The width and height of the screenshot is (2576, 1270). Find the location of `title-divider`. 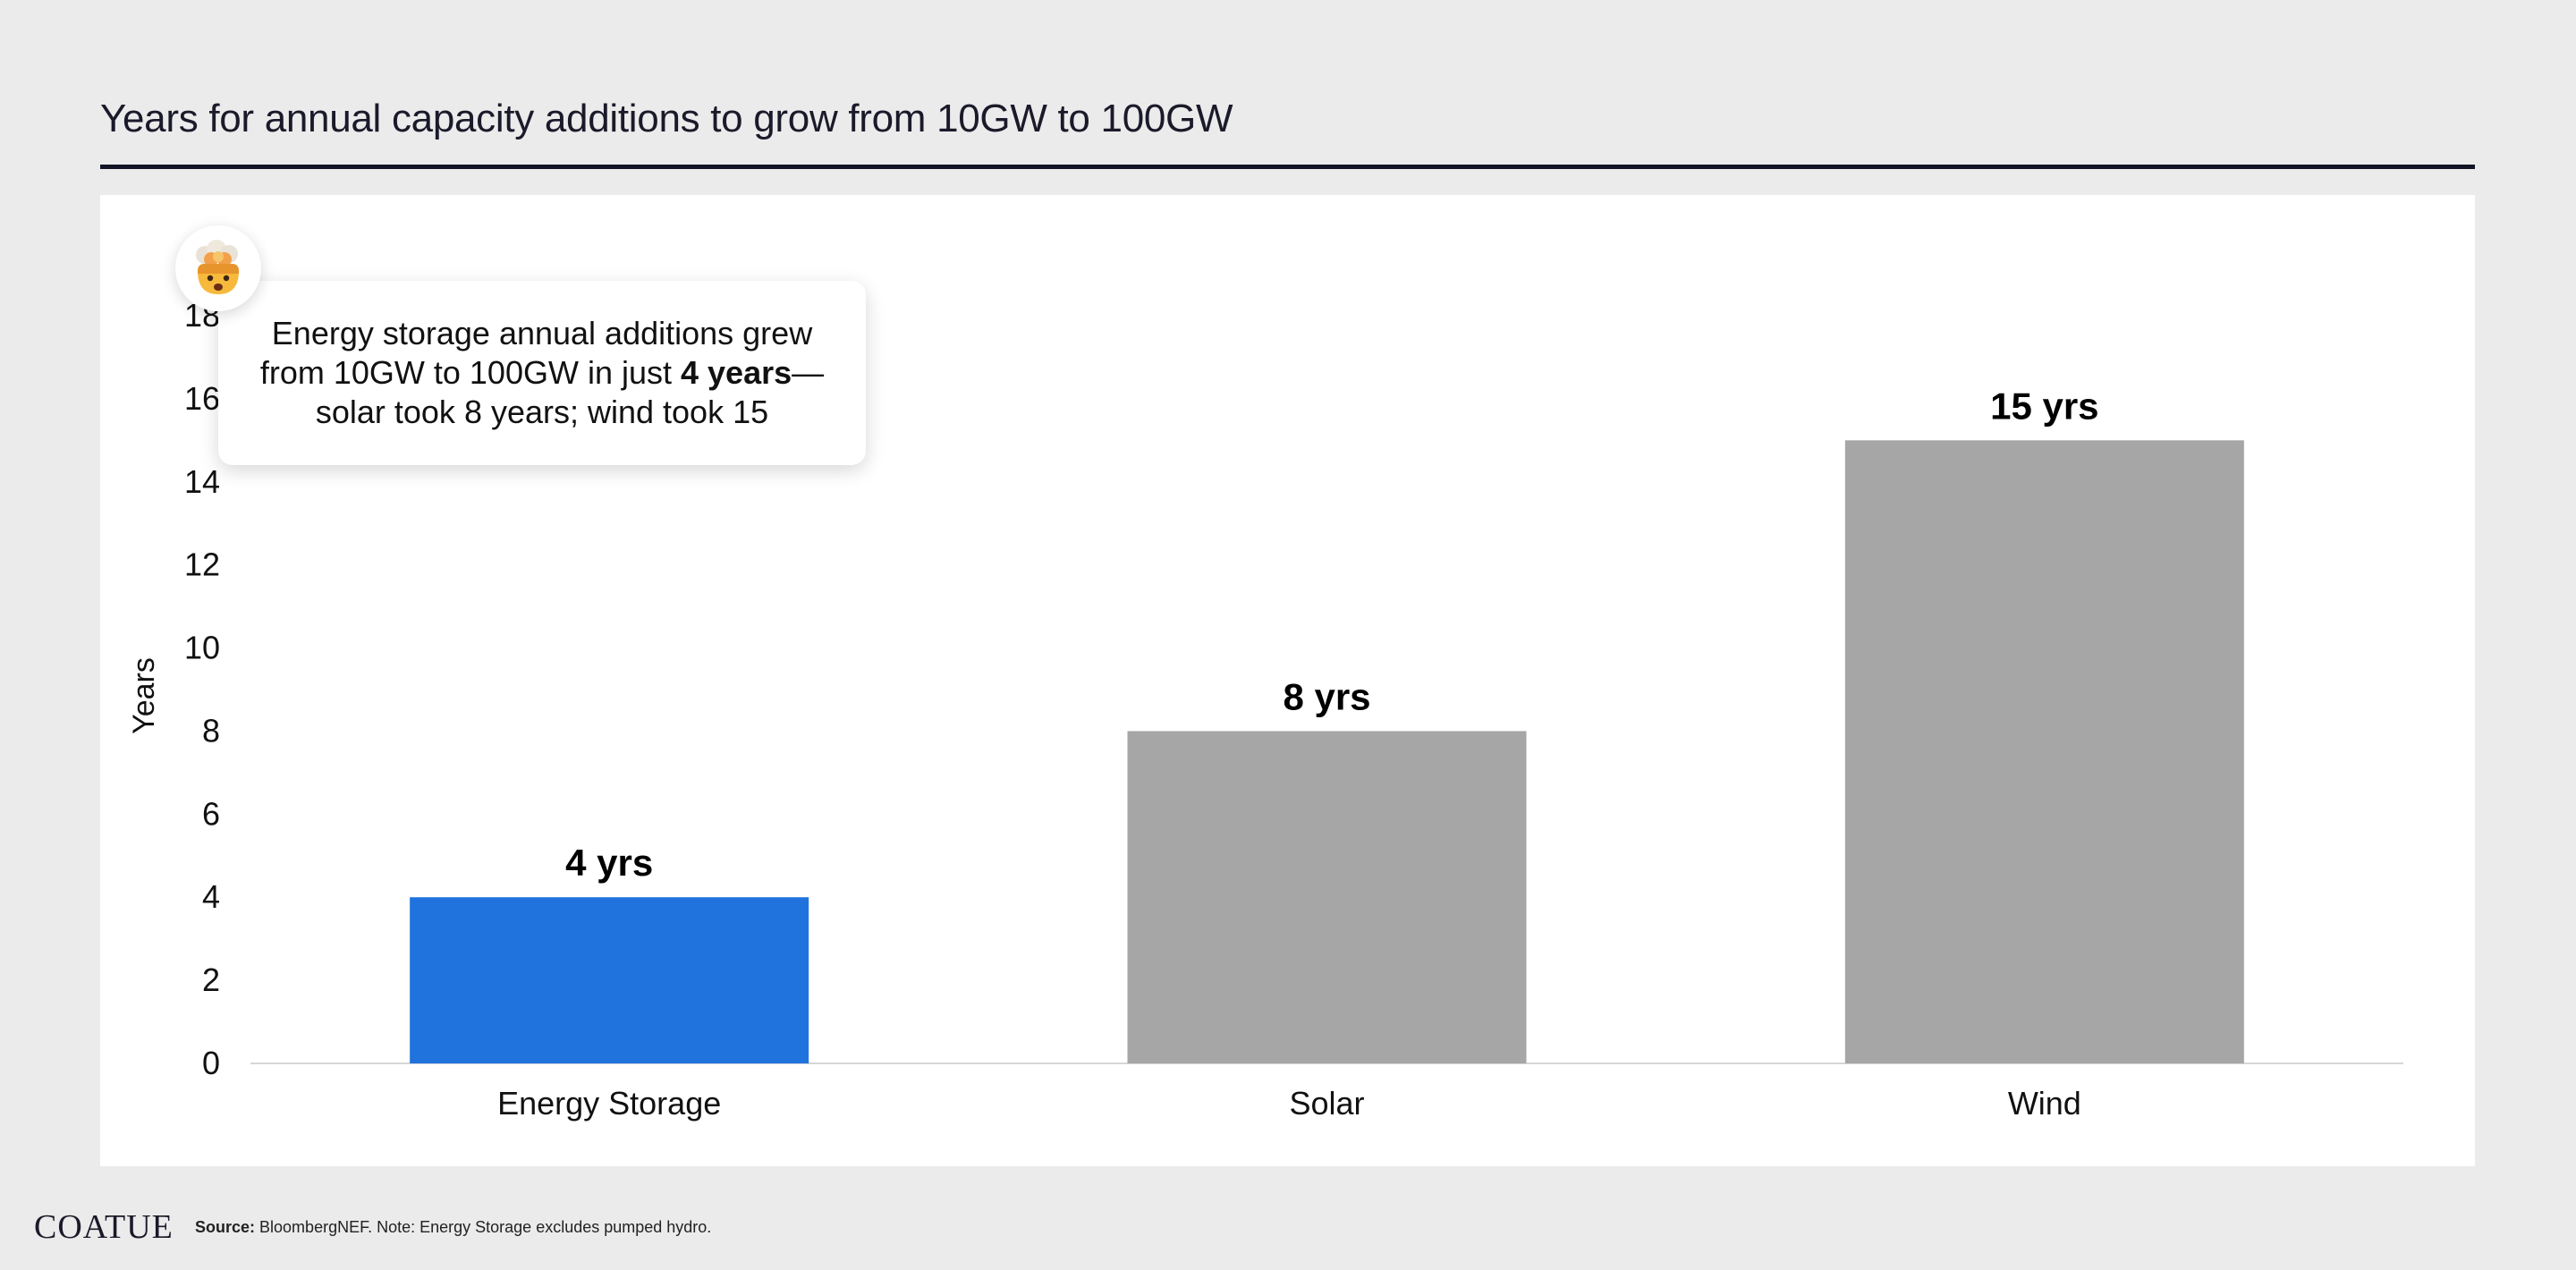

title-divider is located at coordinates (1287, 167).